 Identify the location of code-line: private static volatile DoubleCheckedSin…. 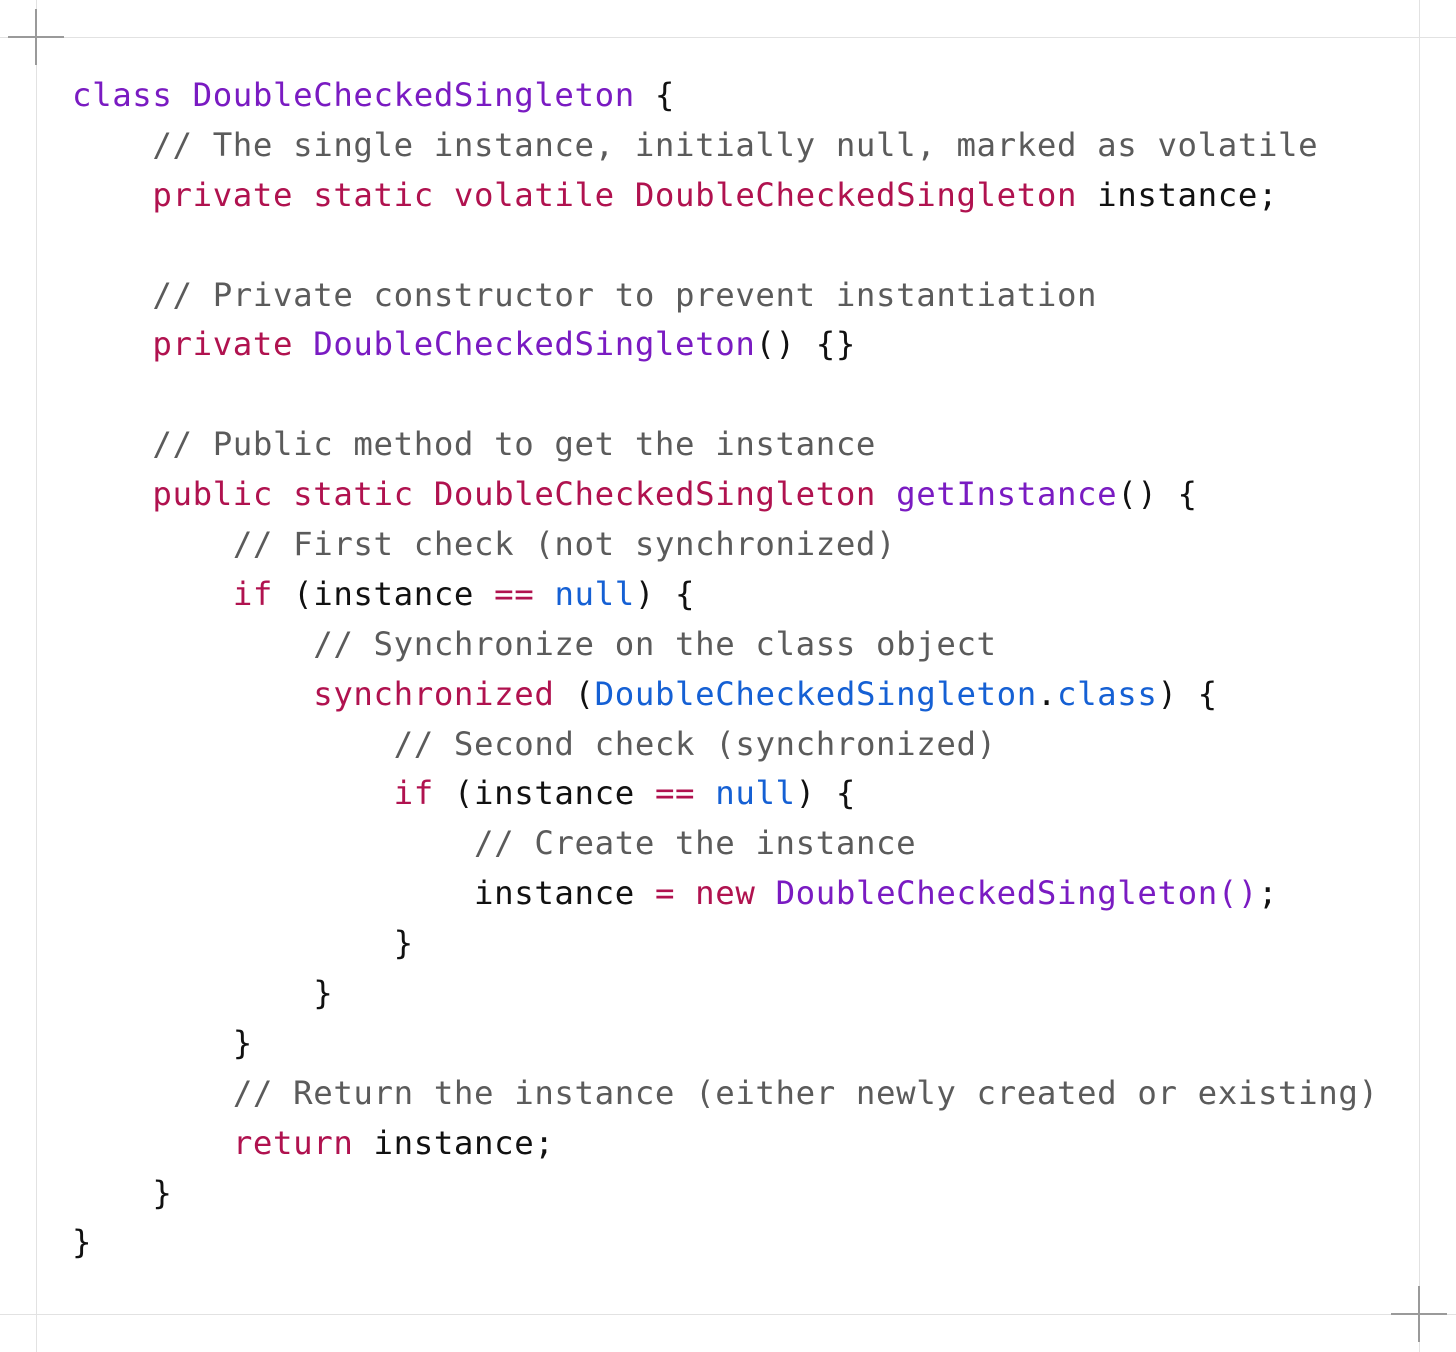
(725, 196).